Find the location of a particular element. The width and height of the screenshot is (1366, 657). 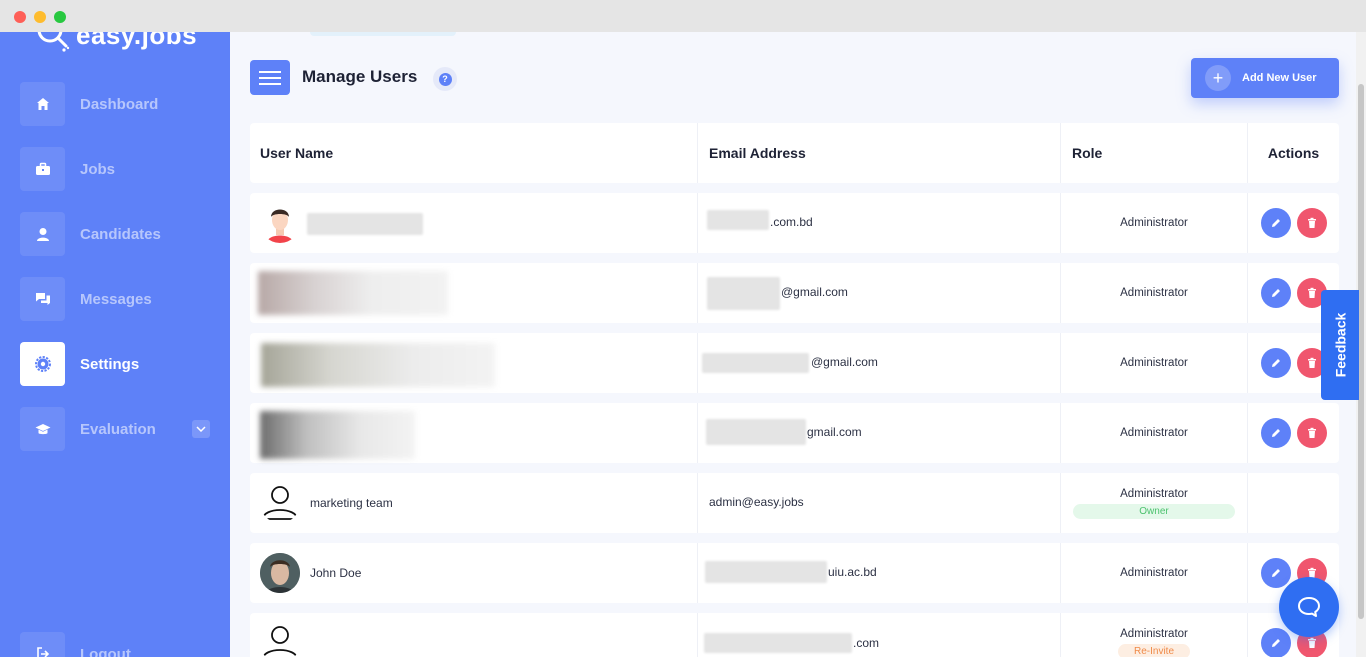

email-text: uiu.ac.bd is located at coordinates (852, 572).